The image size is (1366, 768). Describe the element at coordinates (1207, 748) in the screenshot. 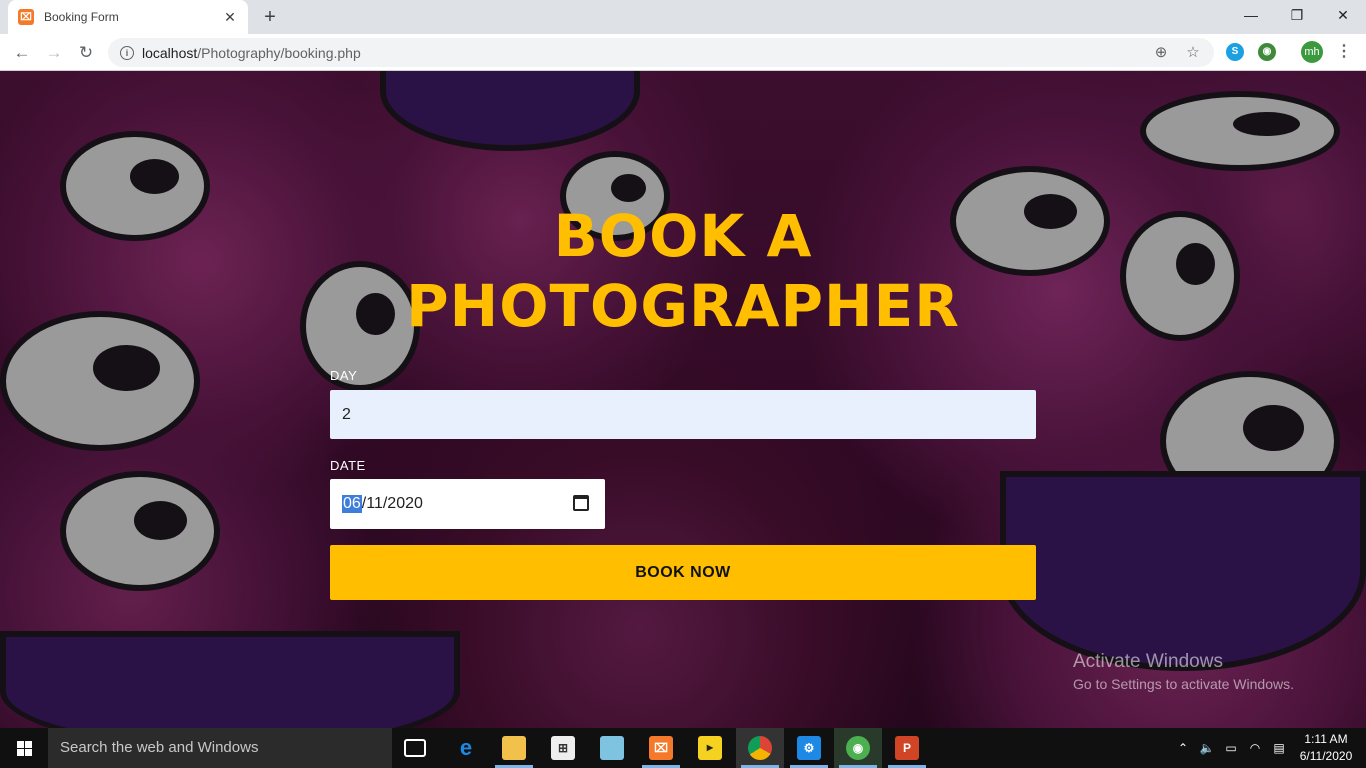

I see `volume-icon: 🔈` at that location.